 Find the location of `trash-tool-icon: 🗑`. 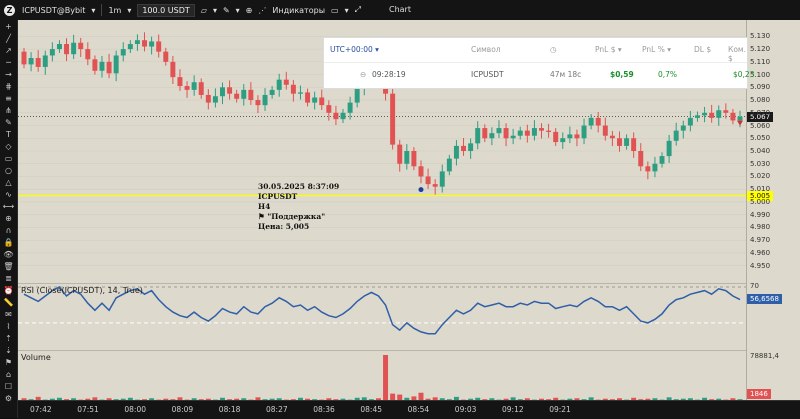

trash-tool-icon: 🗑 is located at coordinates (8, 266).